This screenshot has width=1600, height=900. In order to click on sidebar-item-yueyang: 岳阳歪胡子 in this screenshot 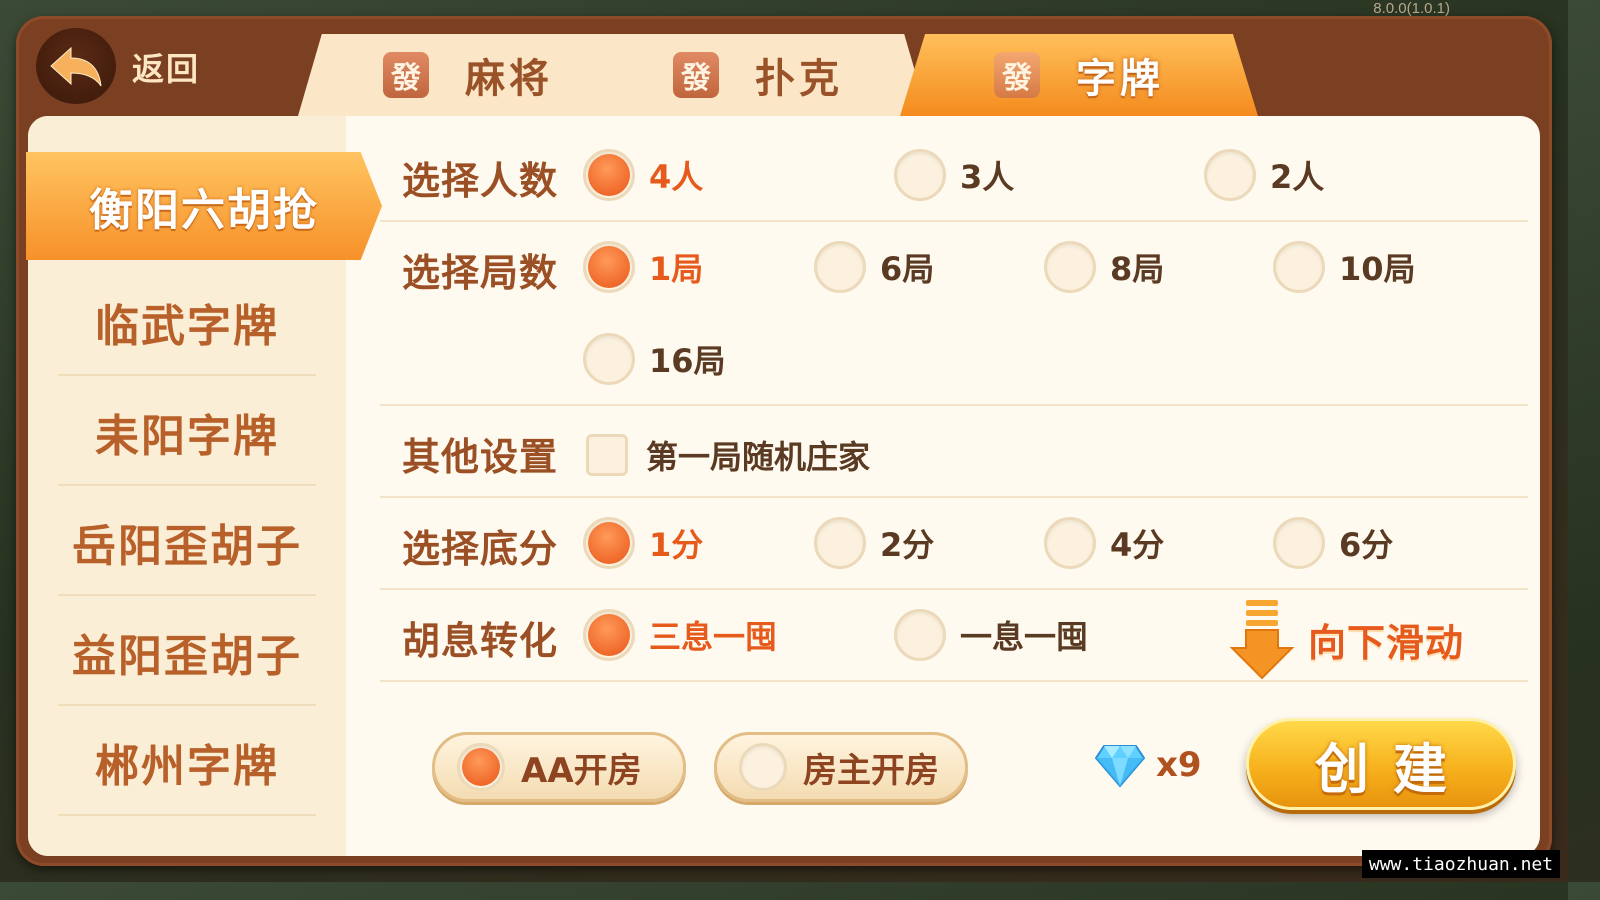, I will do `click(187, 542)`.